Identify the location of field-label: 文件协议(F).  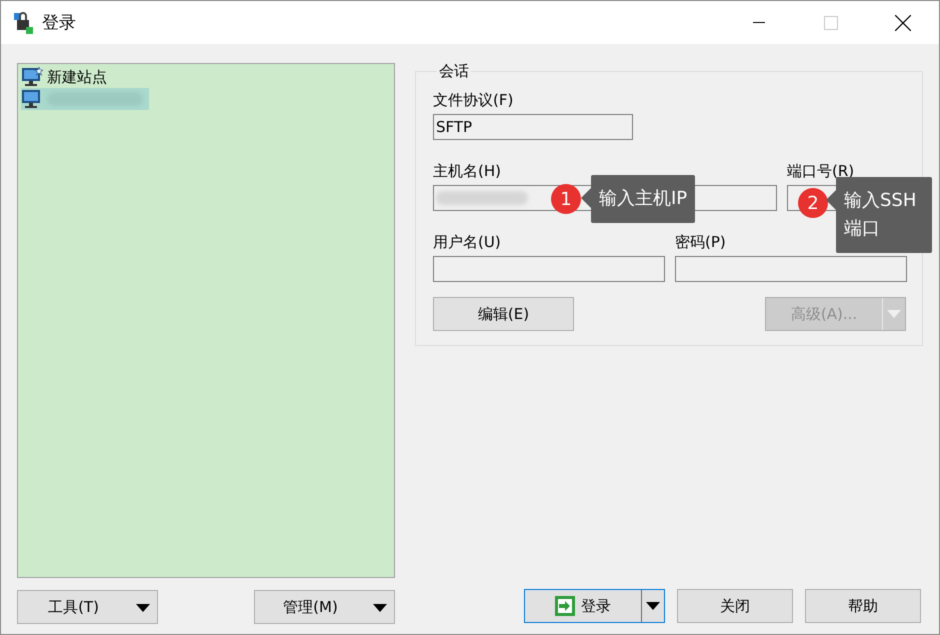
(473, 100).